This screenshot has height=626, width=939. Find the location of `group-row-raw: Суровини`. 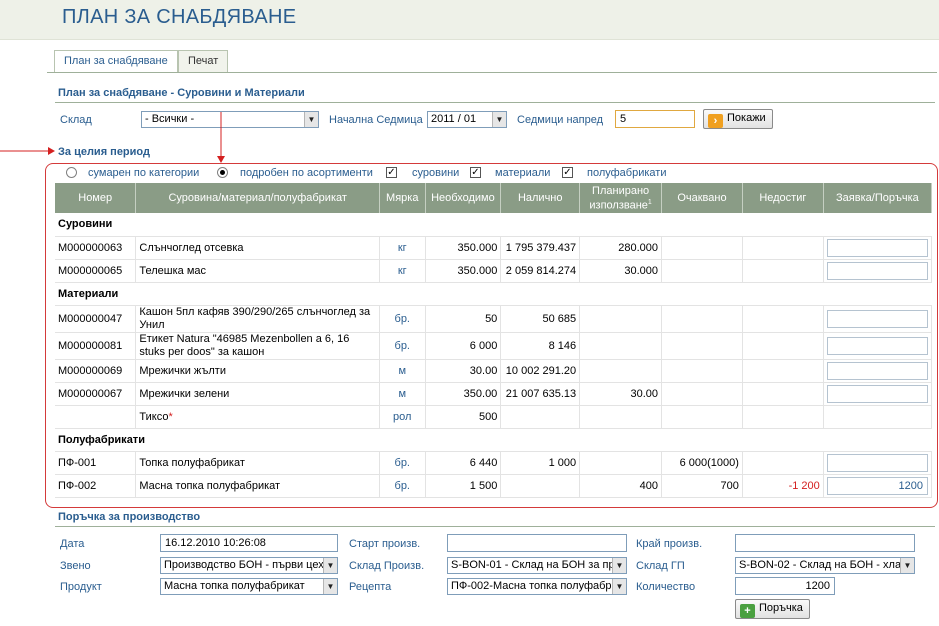

group-row-raw: Суровини is located at coordinates (493, 225).